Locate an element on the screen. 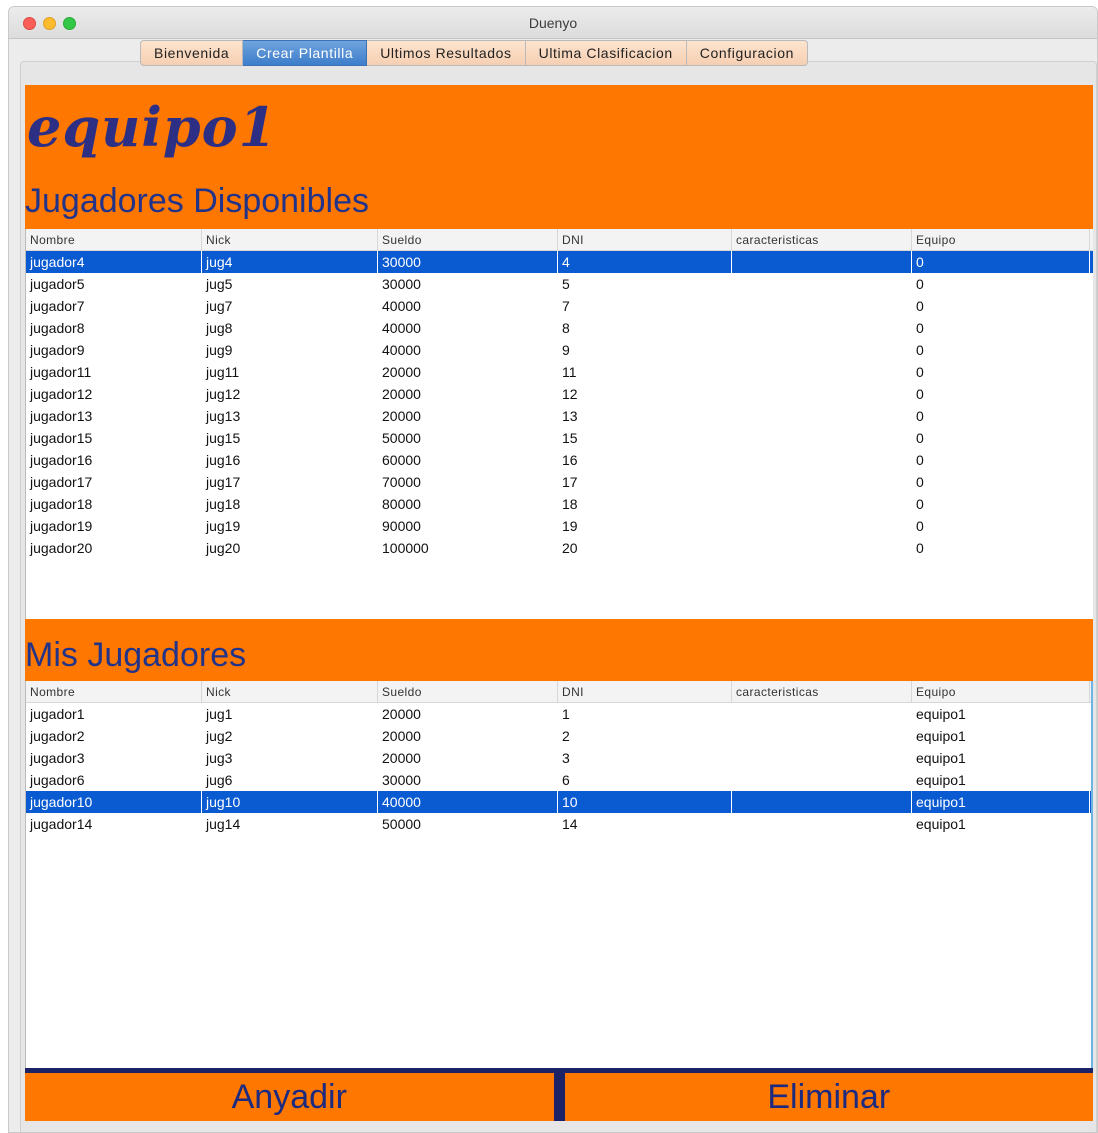 The height and width of the screenshot is (1133, 1098). table-cell: jugador20 is located at coordinates (114, 548).